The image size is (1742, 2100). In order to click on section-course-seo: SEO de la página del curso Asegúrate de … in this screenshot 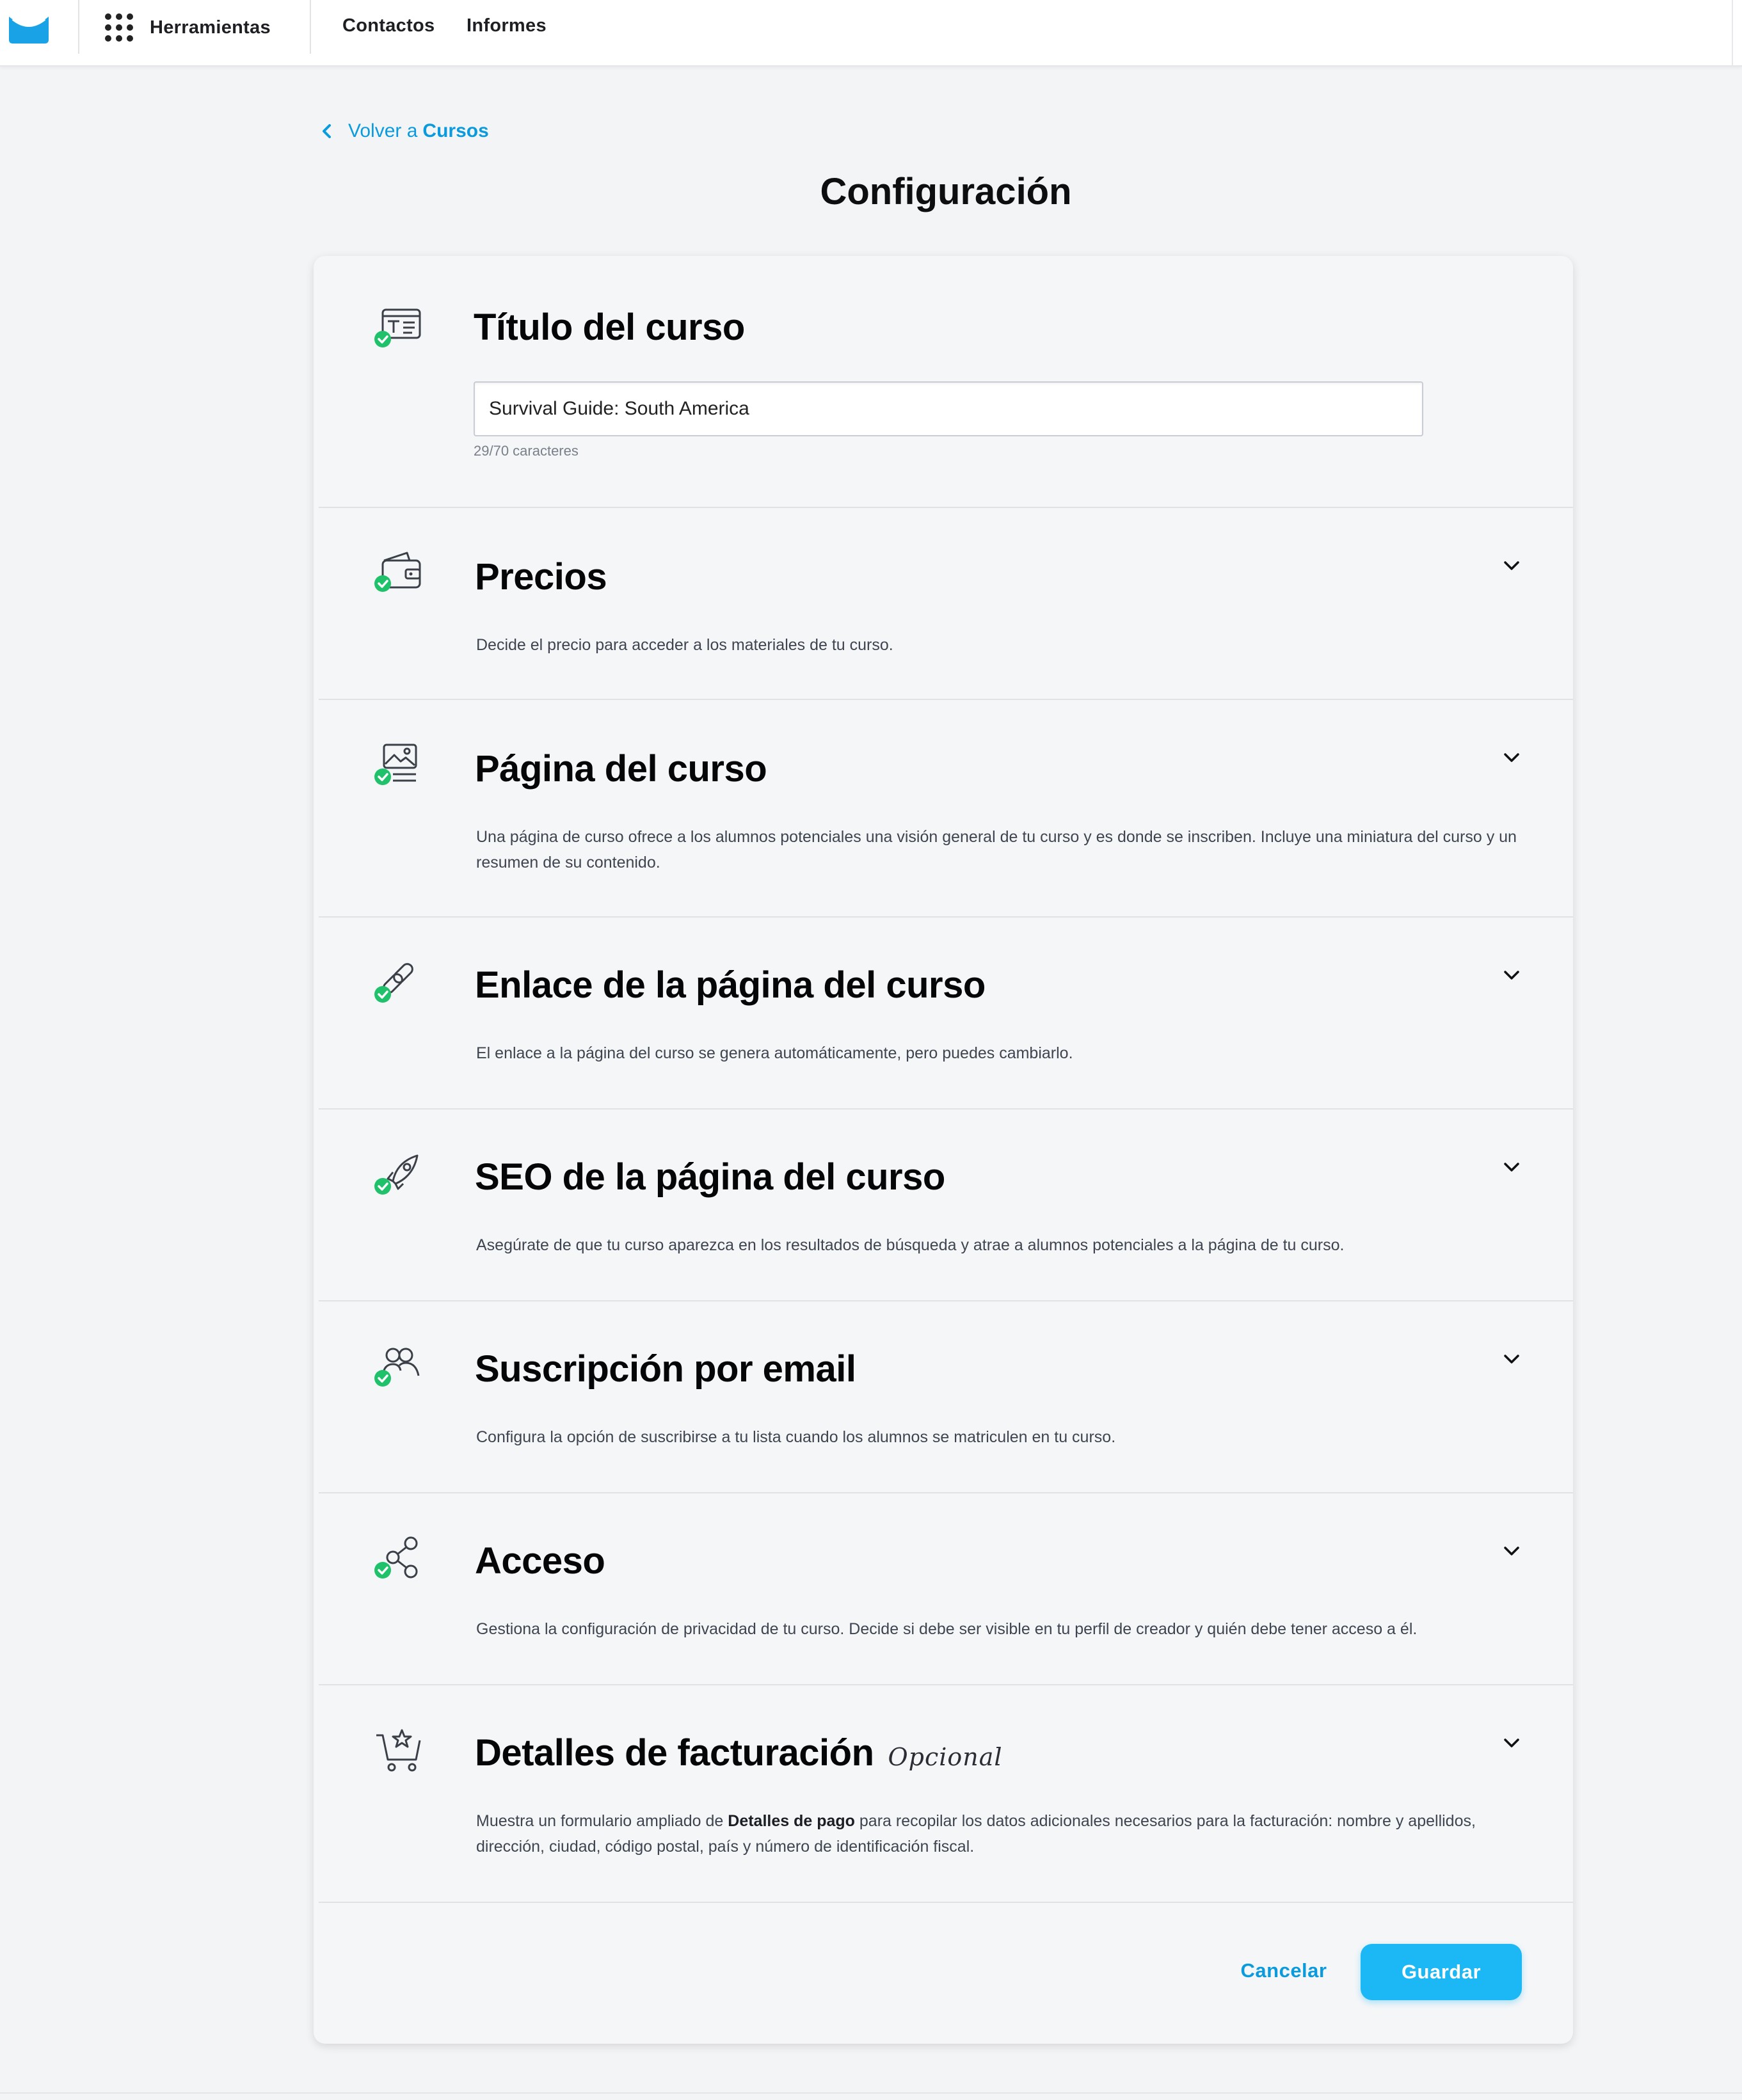, I will do `click(946, 1205)`.